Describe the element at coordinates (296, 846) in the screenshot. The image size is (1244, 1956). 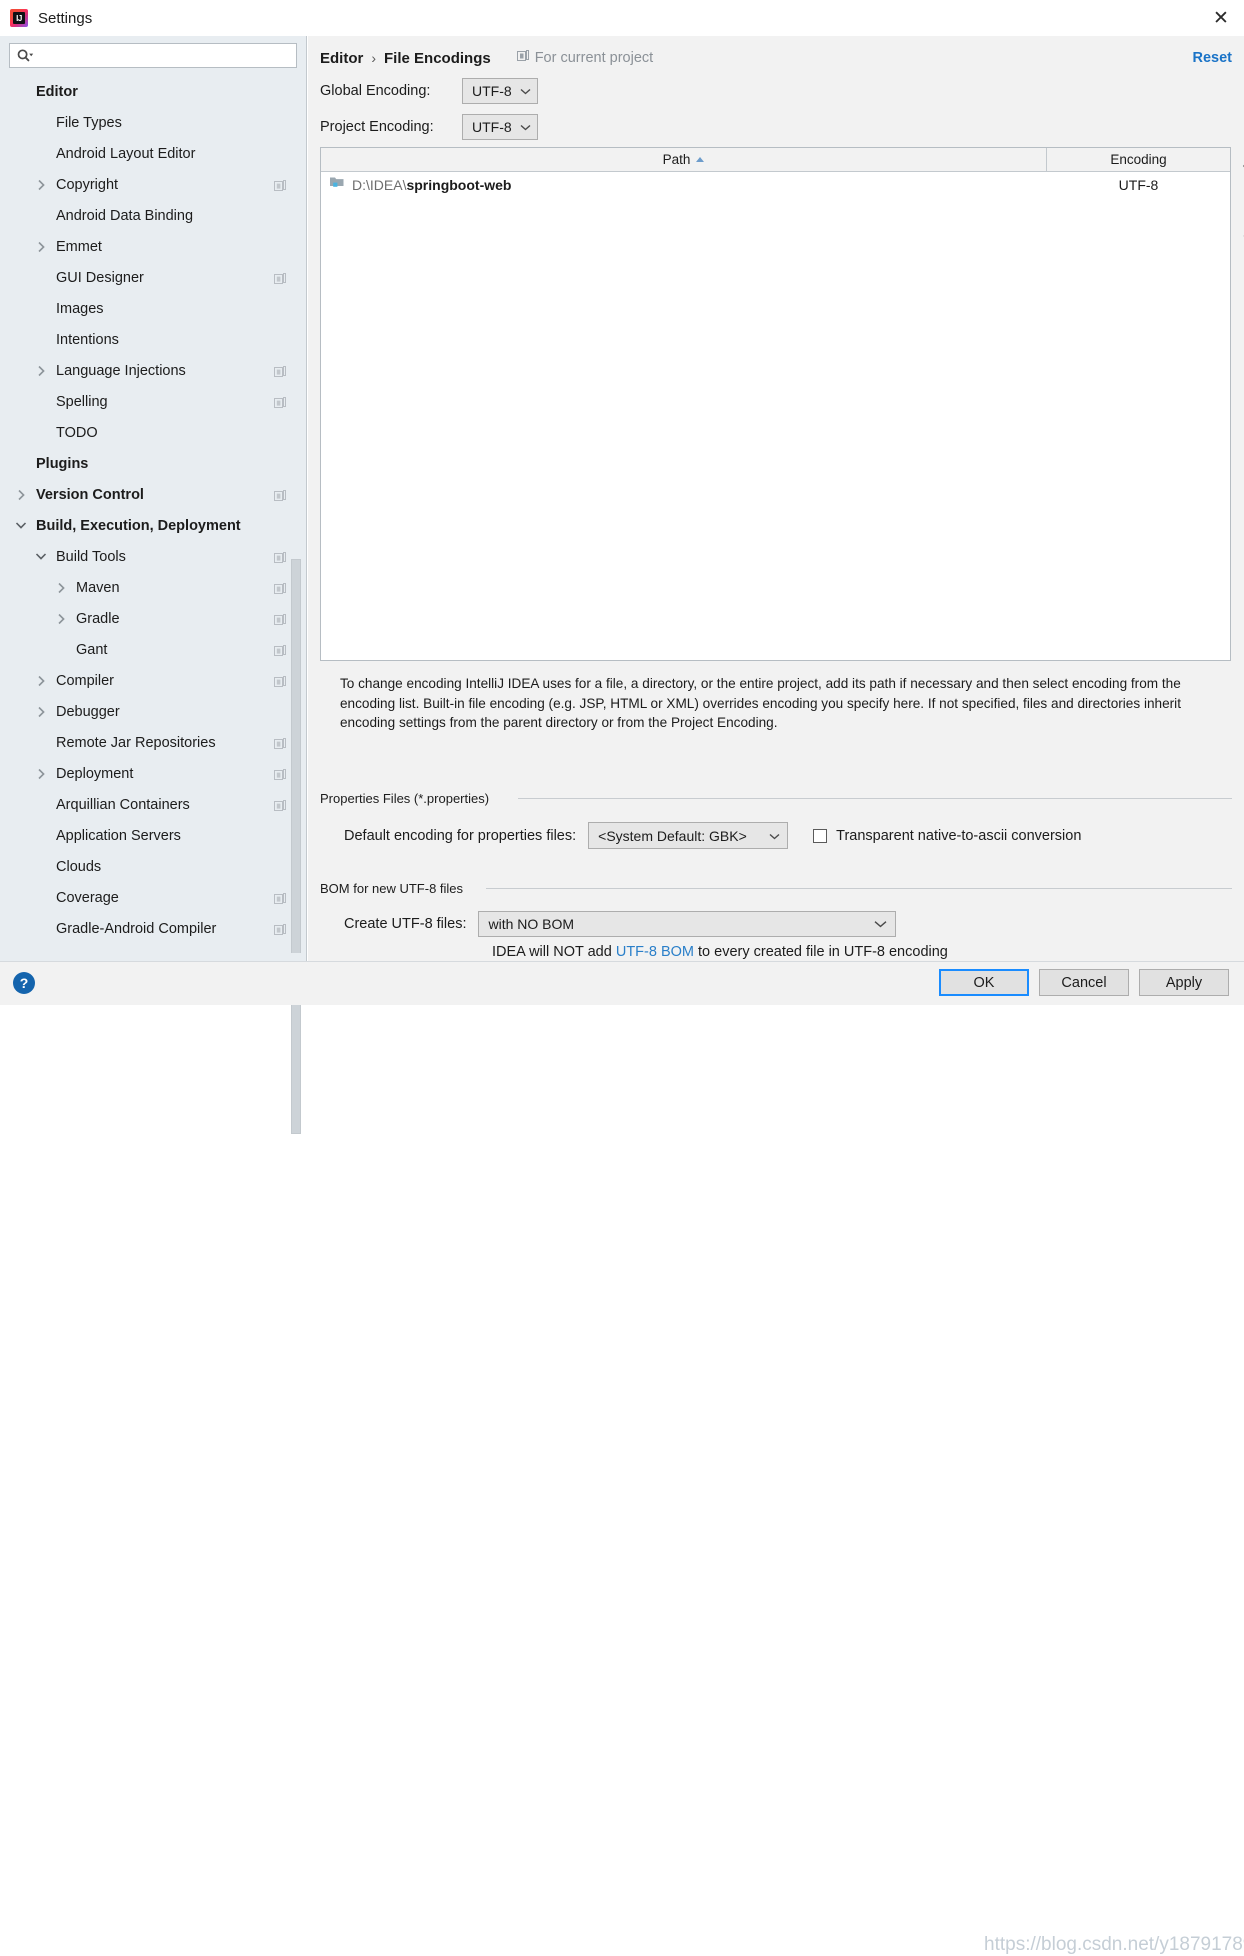
I see `sidebar-scrollbar-thumb` at that location.